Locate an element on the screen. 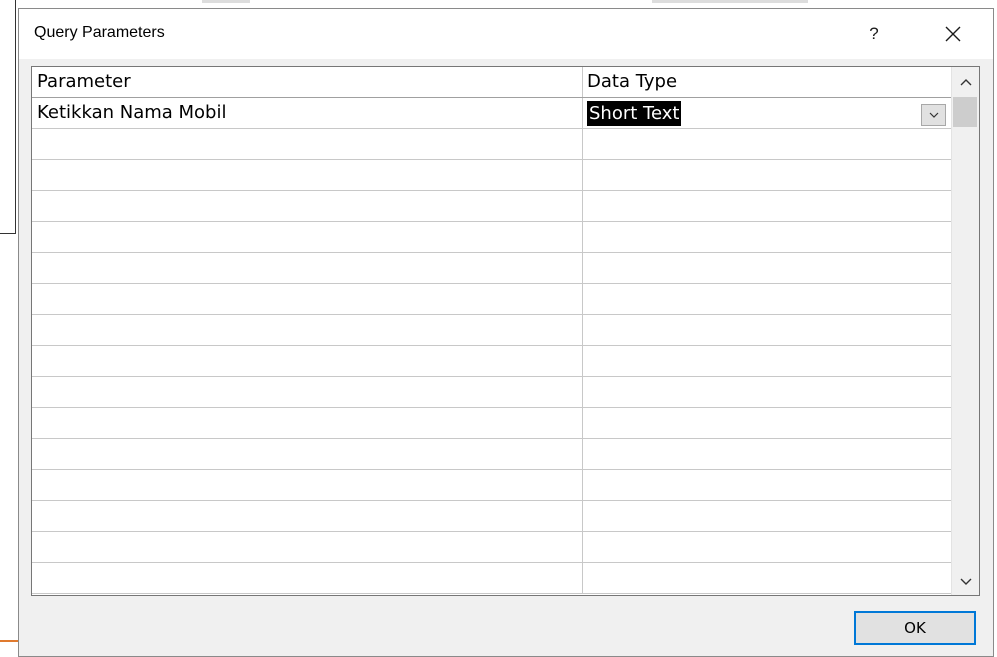 The image size is (997, 657). ok-button: OK is located at coordinates (915, 628).